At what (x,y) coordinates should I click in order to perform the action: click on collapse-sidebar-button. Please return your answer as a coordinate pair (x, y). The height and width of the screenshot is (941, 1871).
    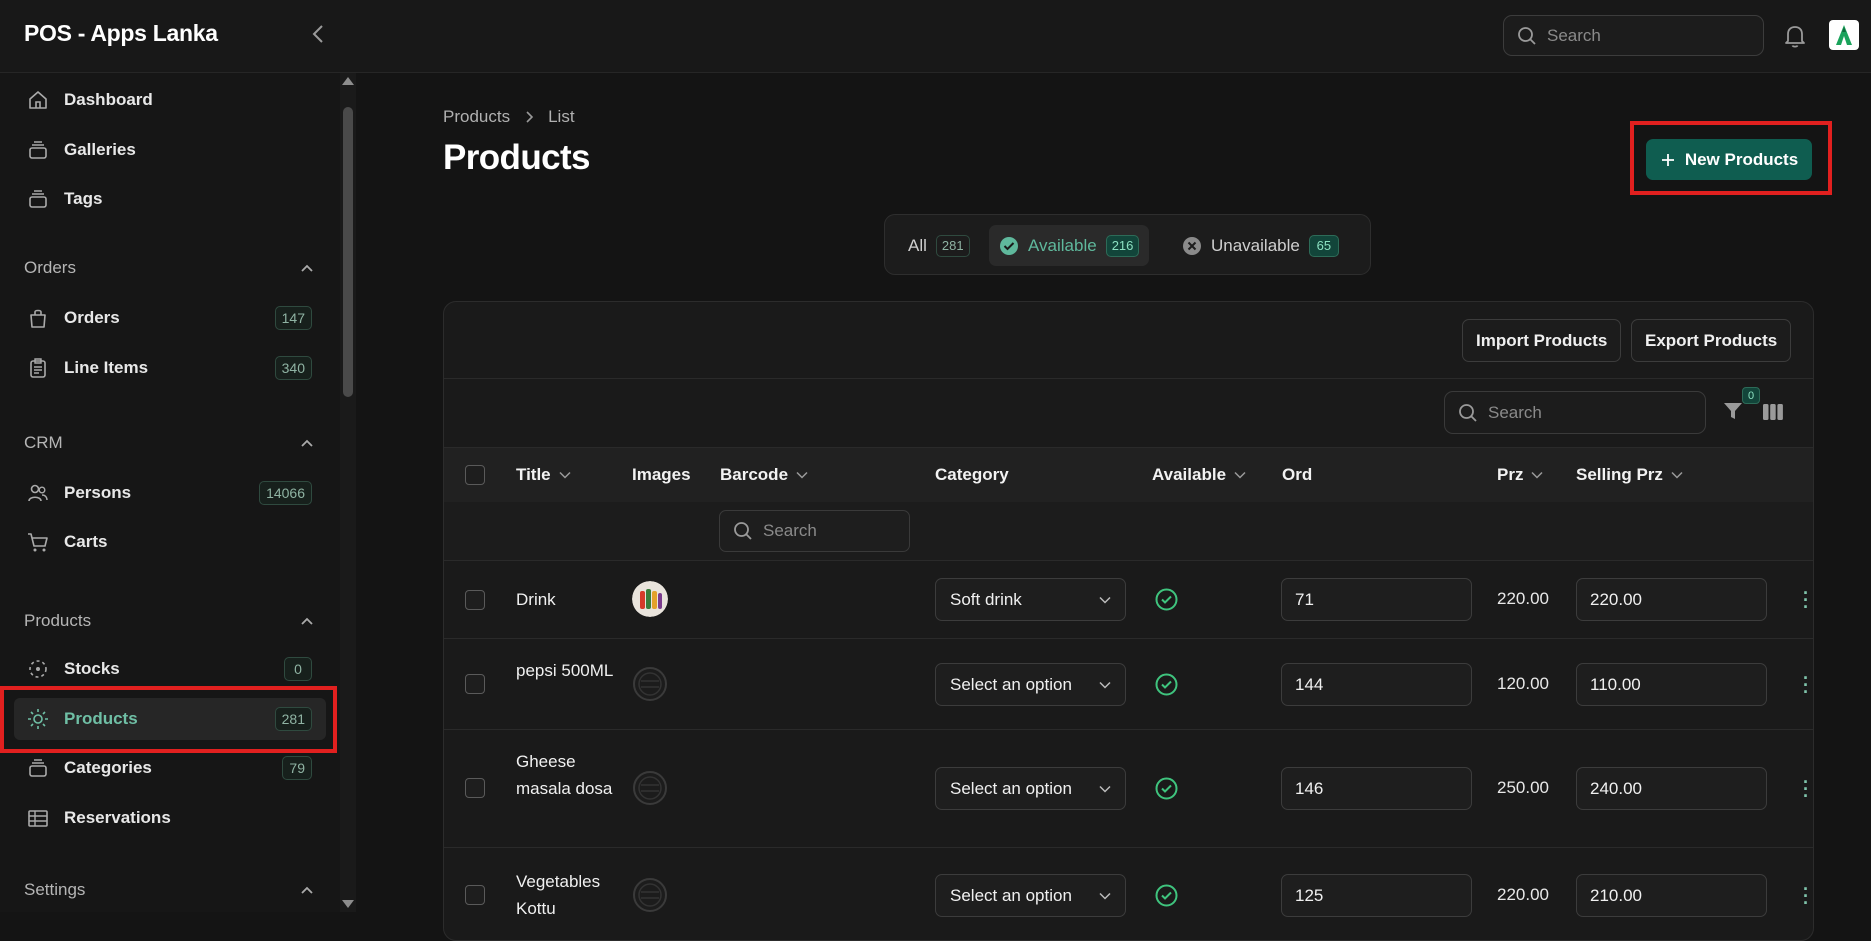
    Looking at the image, I should click on (318, 36).